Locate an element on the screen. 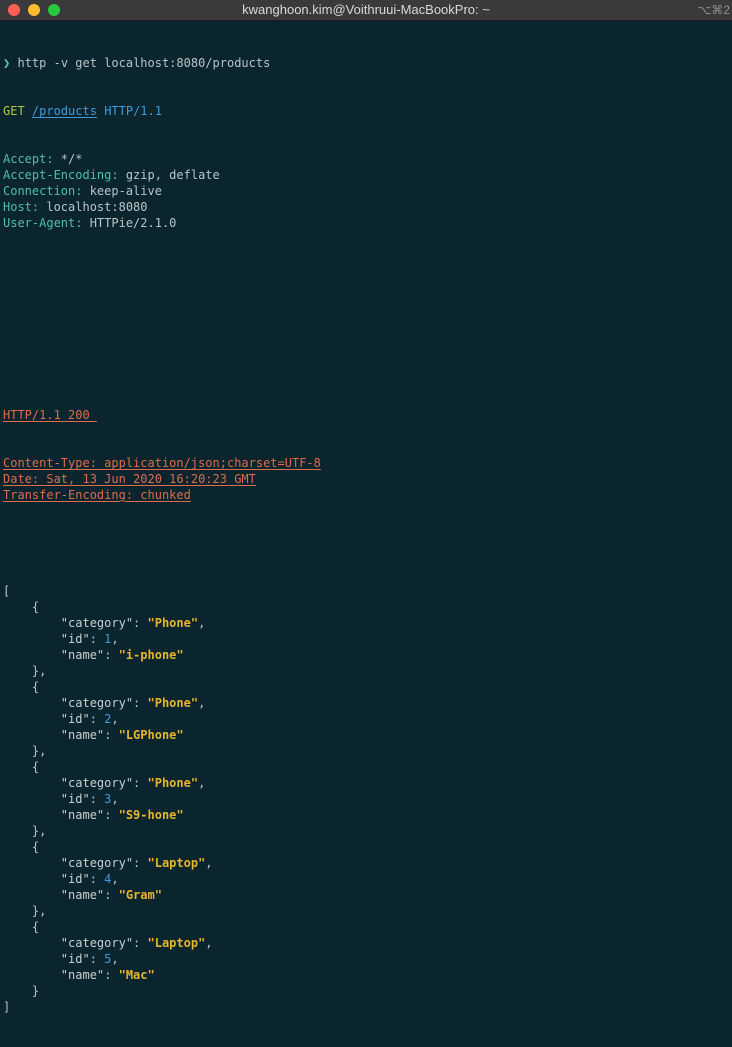 The image size is (732, 1047). window-title: kwanghoon.kim@Voithruui-MacBookPro: ~ is located at coordinates (366, 9).